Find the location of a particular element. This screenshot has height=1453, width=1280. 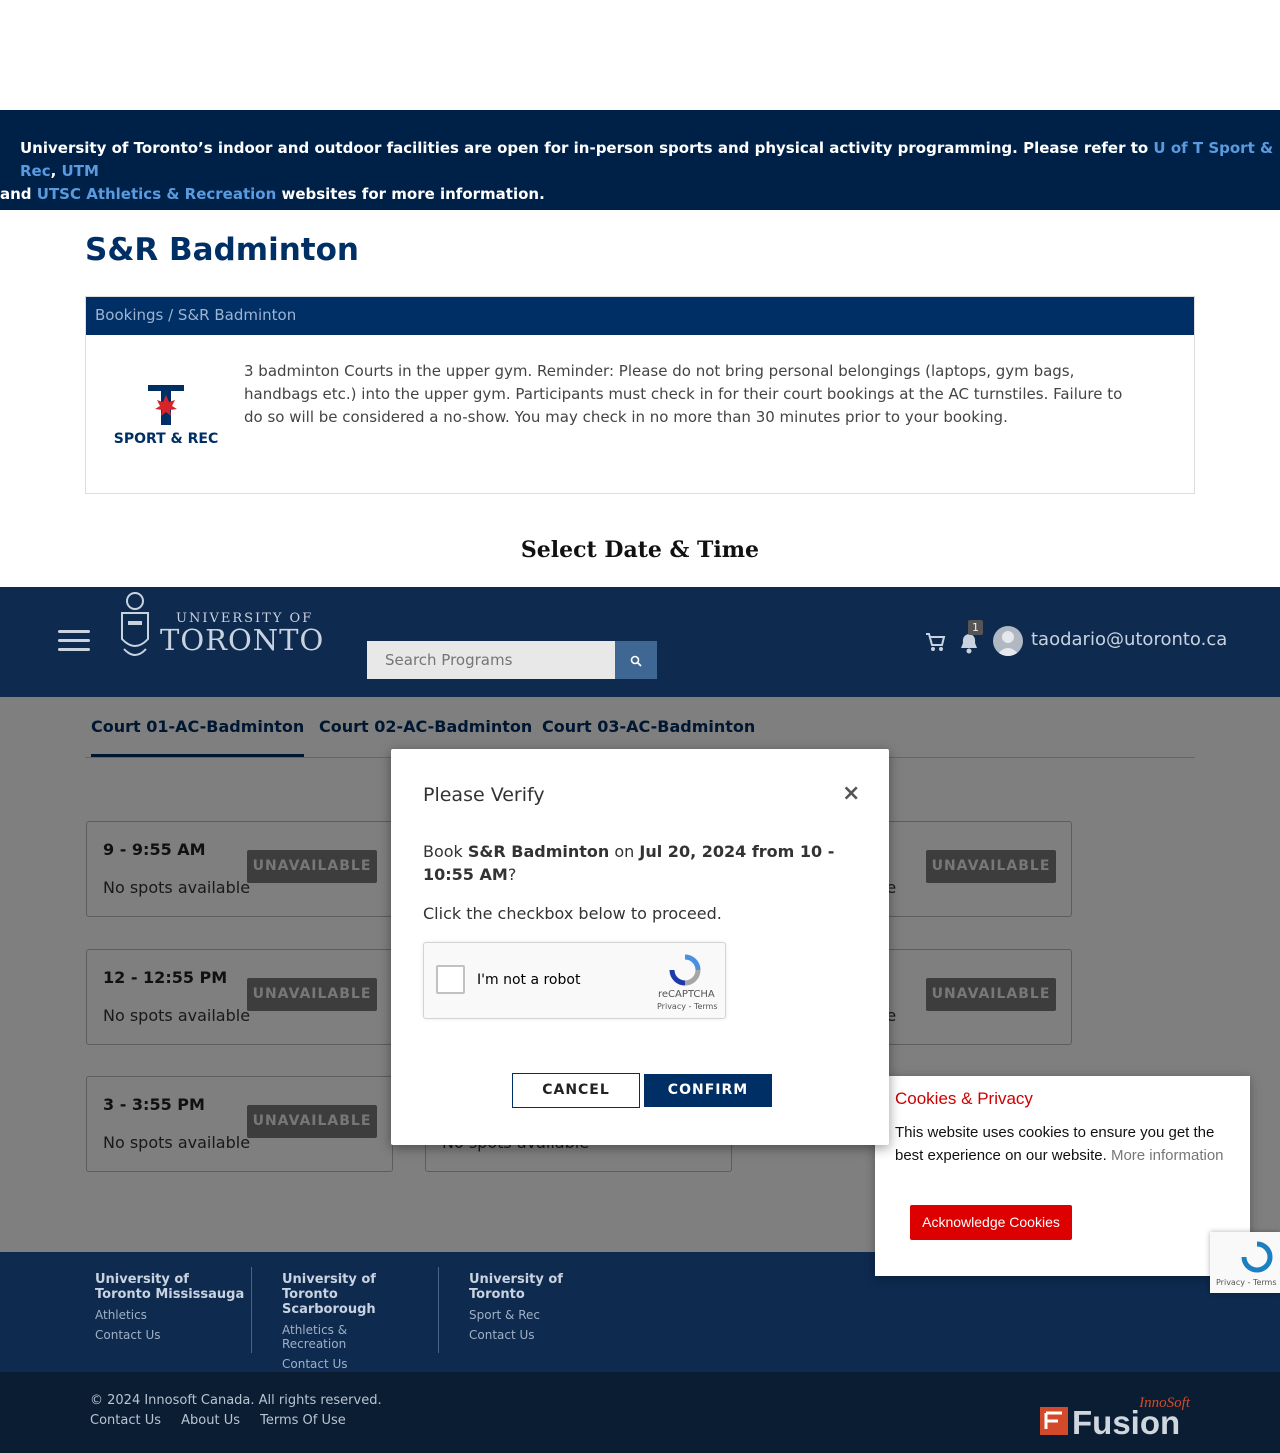

acknowledge-cookies-button: Acknowledge Cookies is located at coordinates (991, 1222).